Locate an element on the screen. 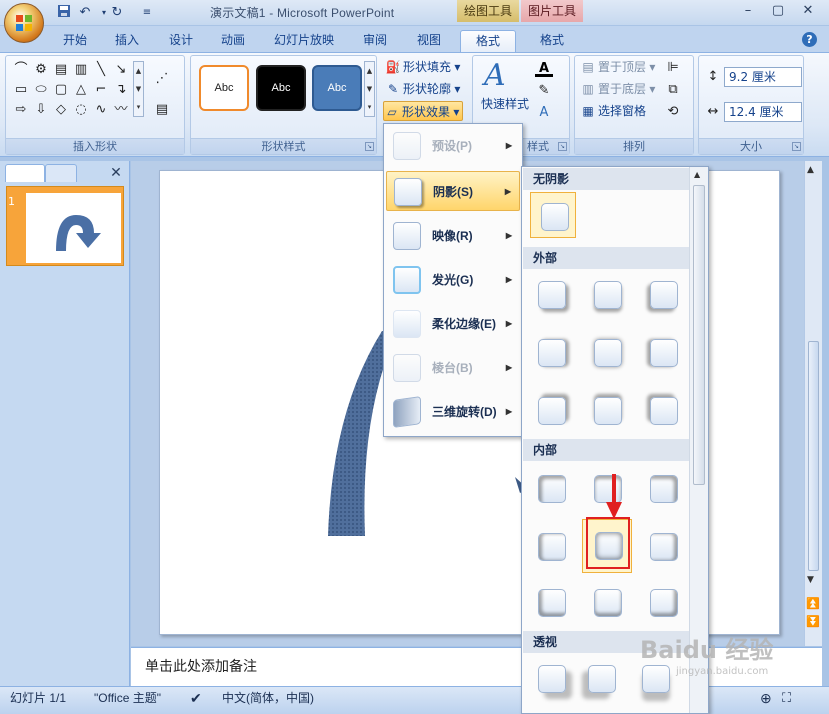  tab-review: 审阅 is located at coordinates (375, 41).